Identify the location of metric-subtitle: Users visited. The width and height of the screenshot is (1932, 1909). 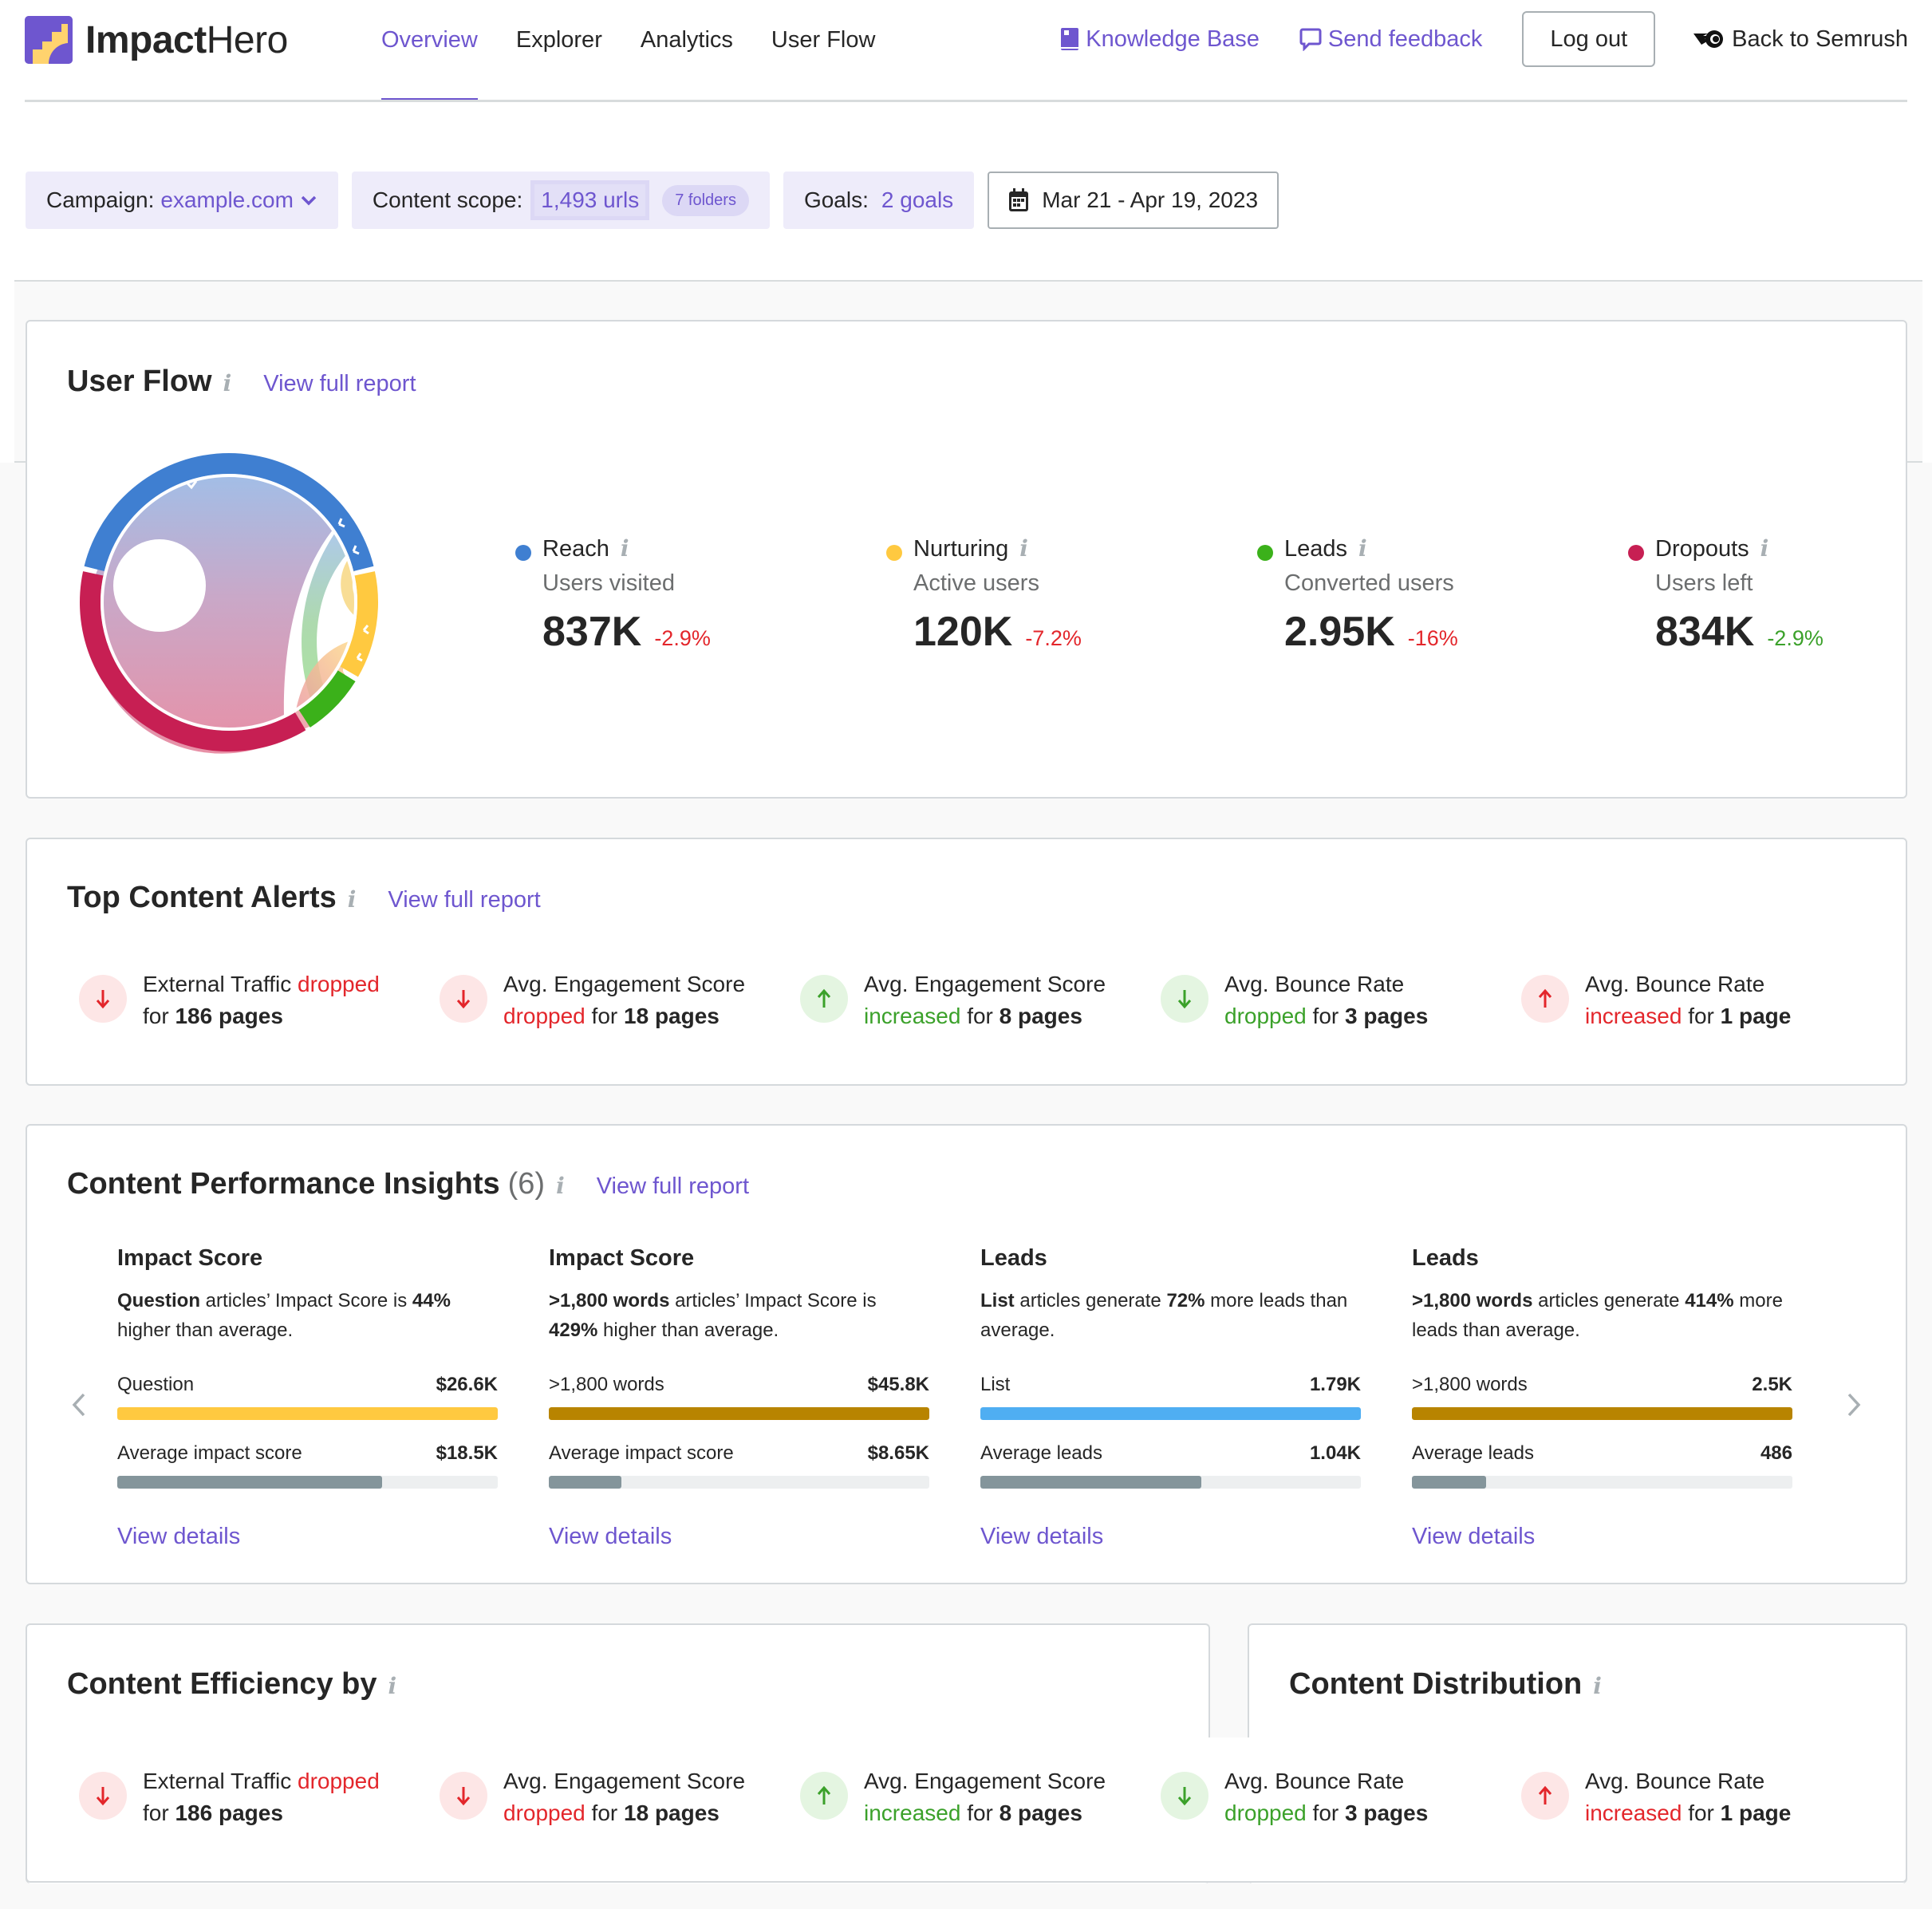
(608, 583).